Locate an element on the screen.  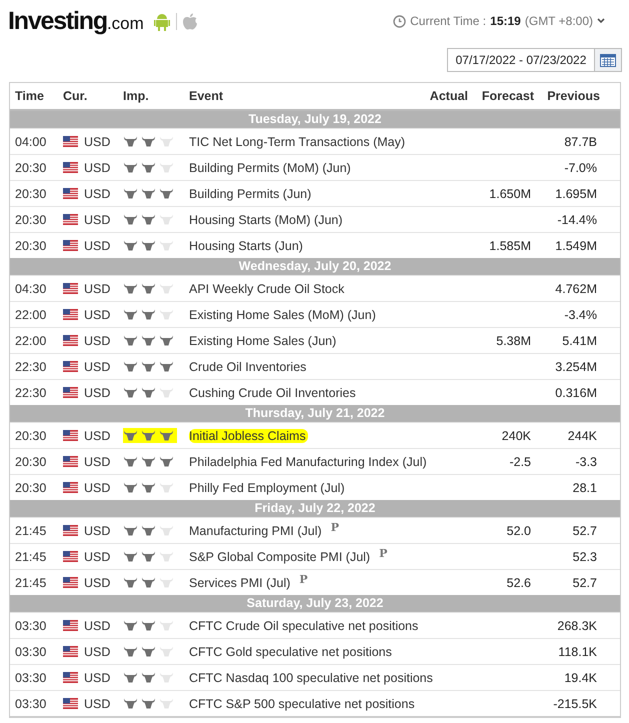
event-name: TIC Net Long-Term Transactions (May) is located at coordinates (297, 141).